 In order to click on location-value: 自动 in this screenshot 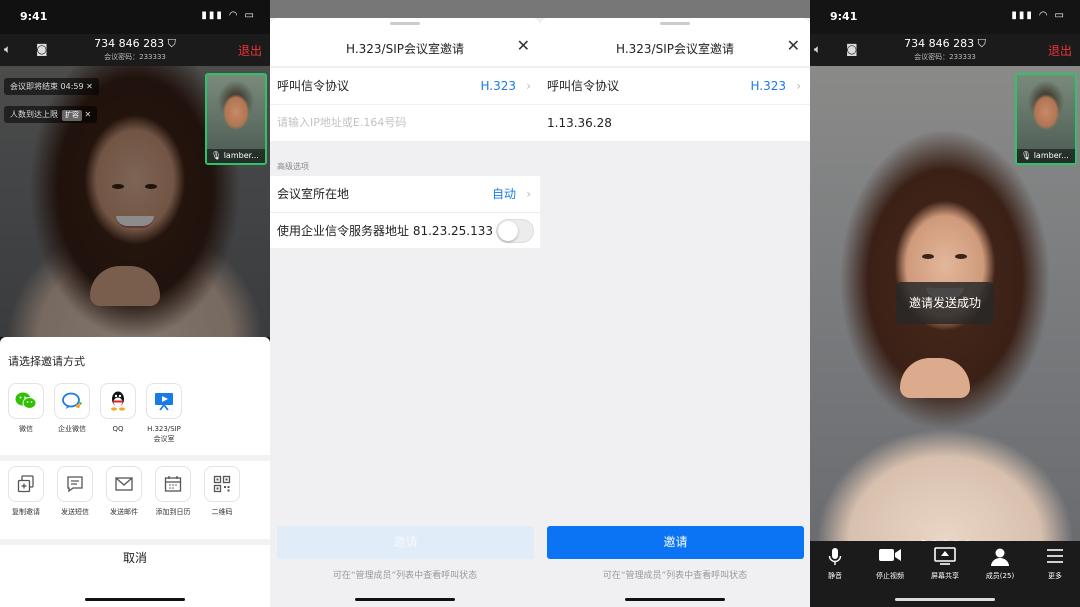, I will do `click(503, 194)`.